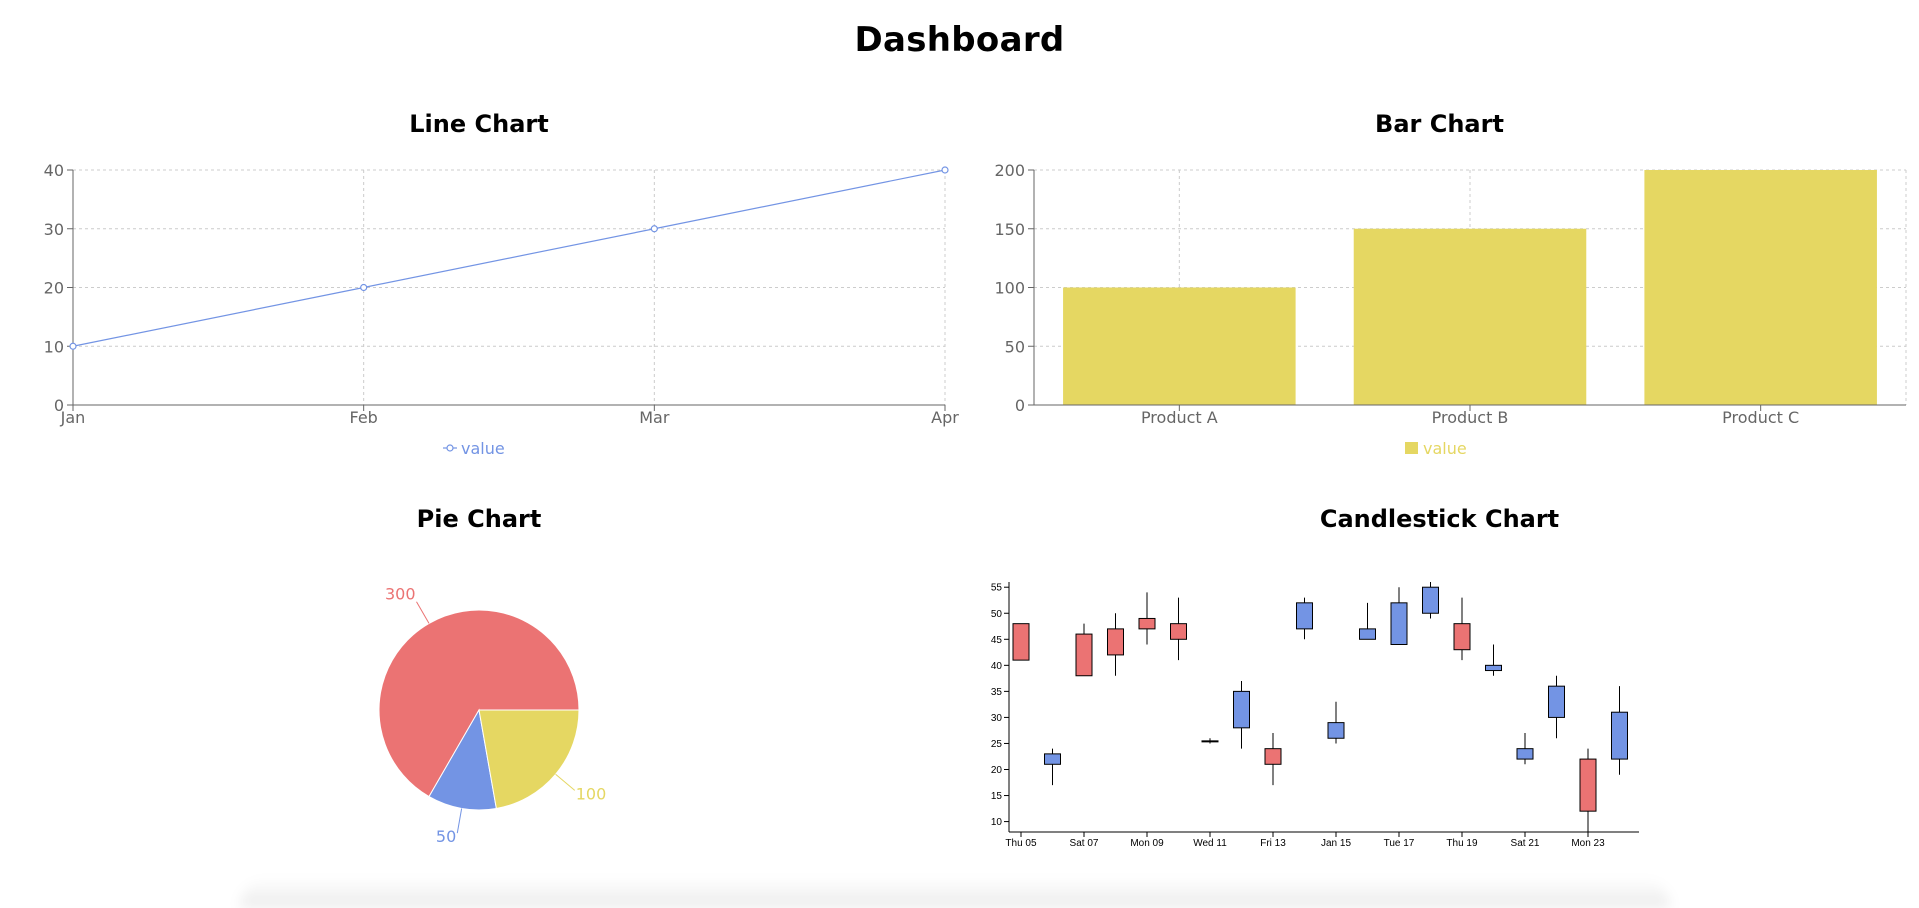  I want to click on line-series-path, so click(509, 258).